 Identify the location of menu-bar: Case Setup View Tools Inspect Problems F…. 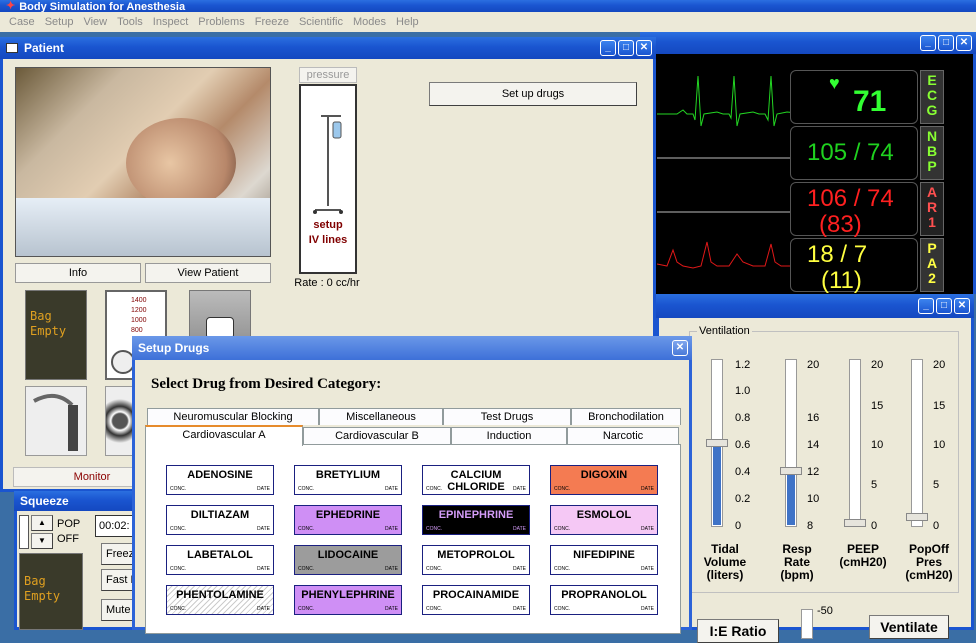
(488, 22).